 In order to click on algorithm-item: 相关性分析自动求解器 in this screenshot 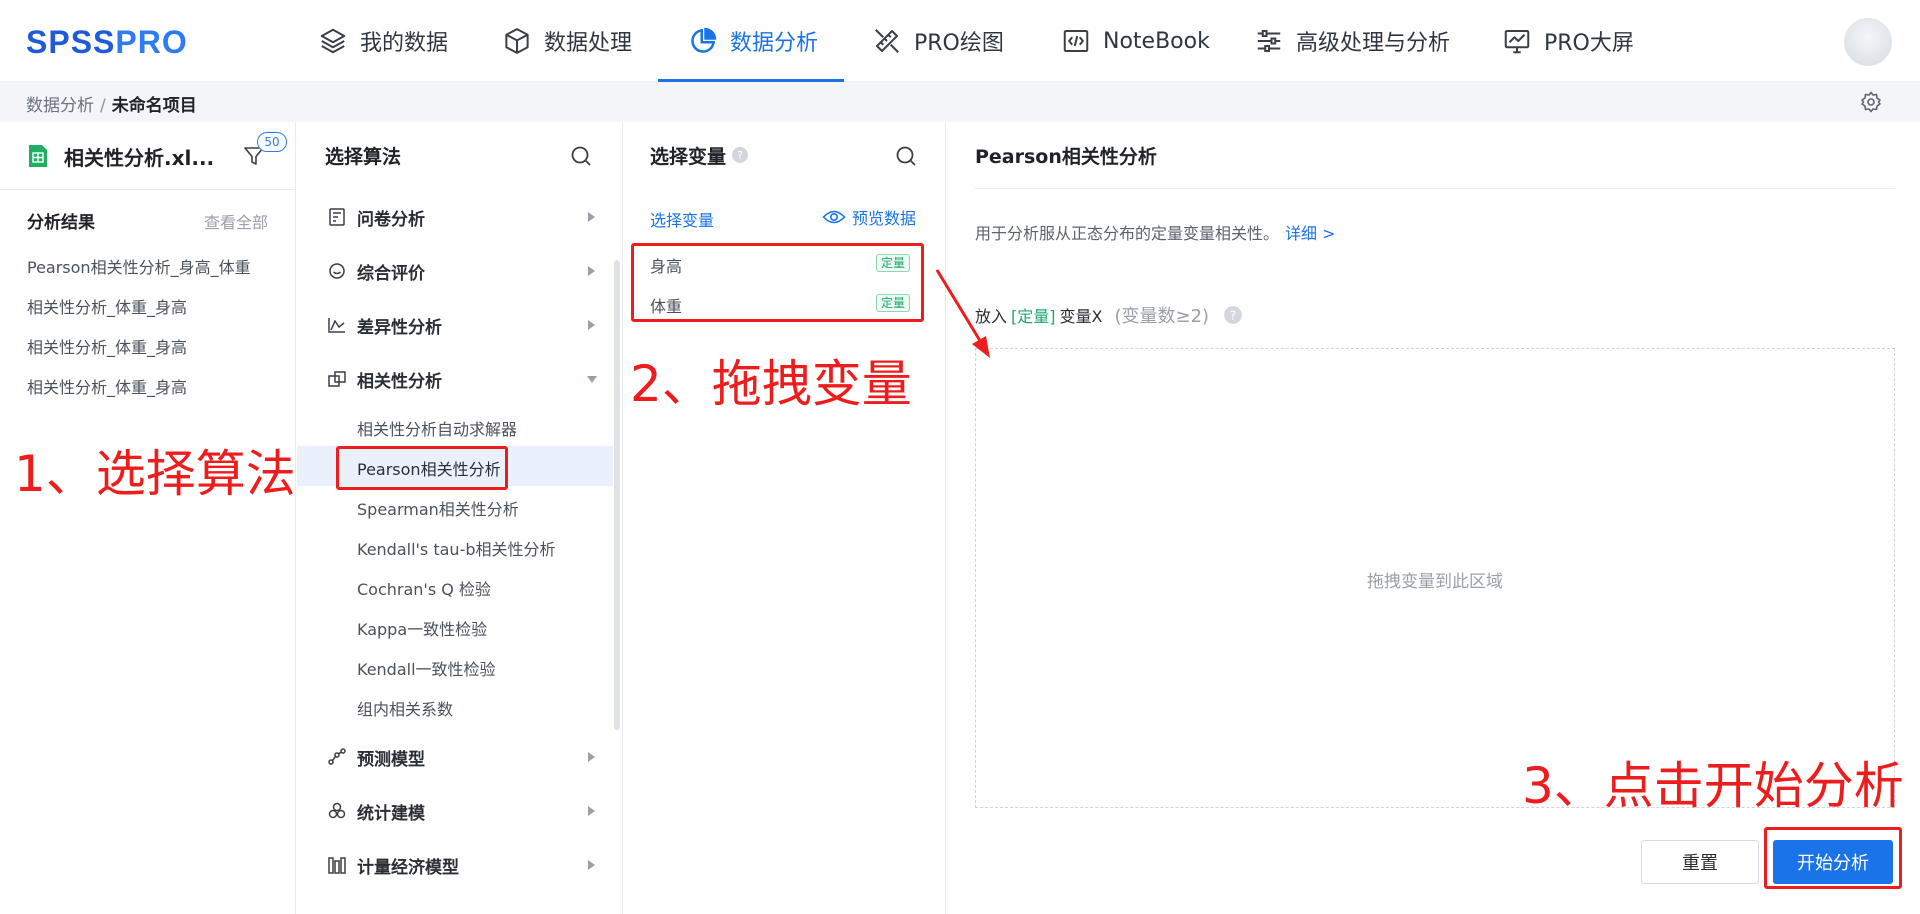, I will do `click(437, 428)`.